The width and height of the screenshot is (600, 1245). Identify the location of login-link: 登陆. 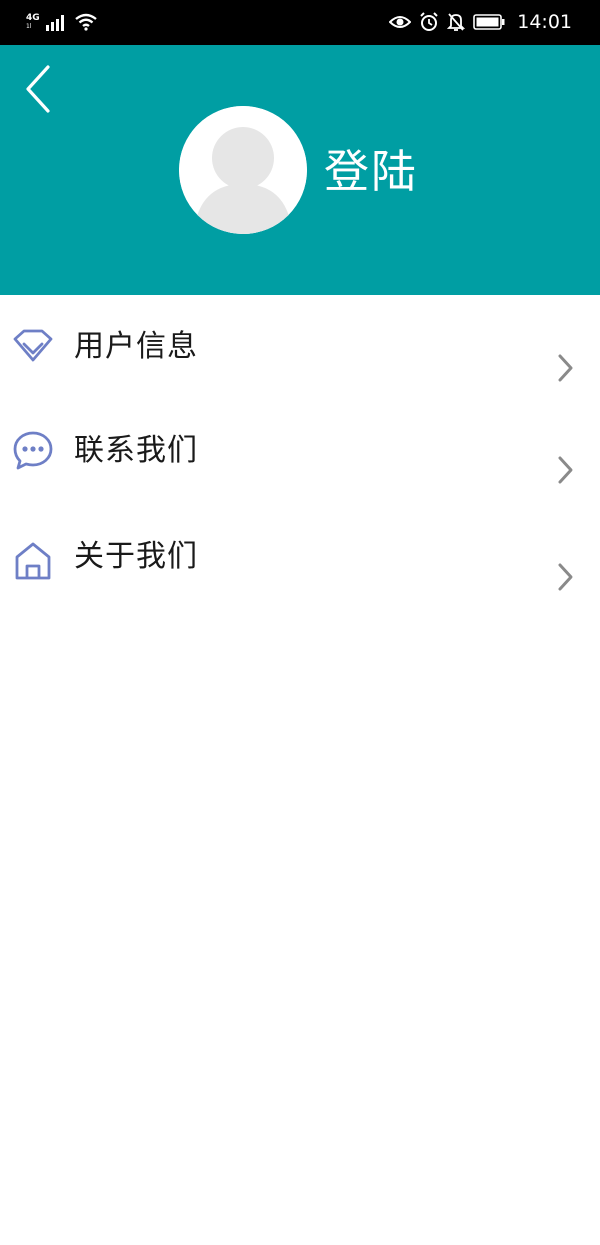
(371, 172).